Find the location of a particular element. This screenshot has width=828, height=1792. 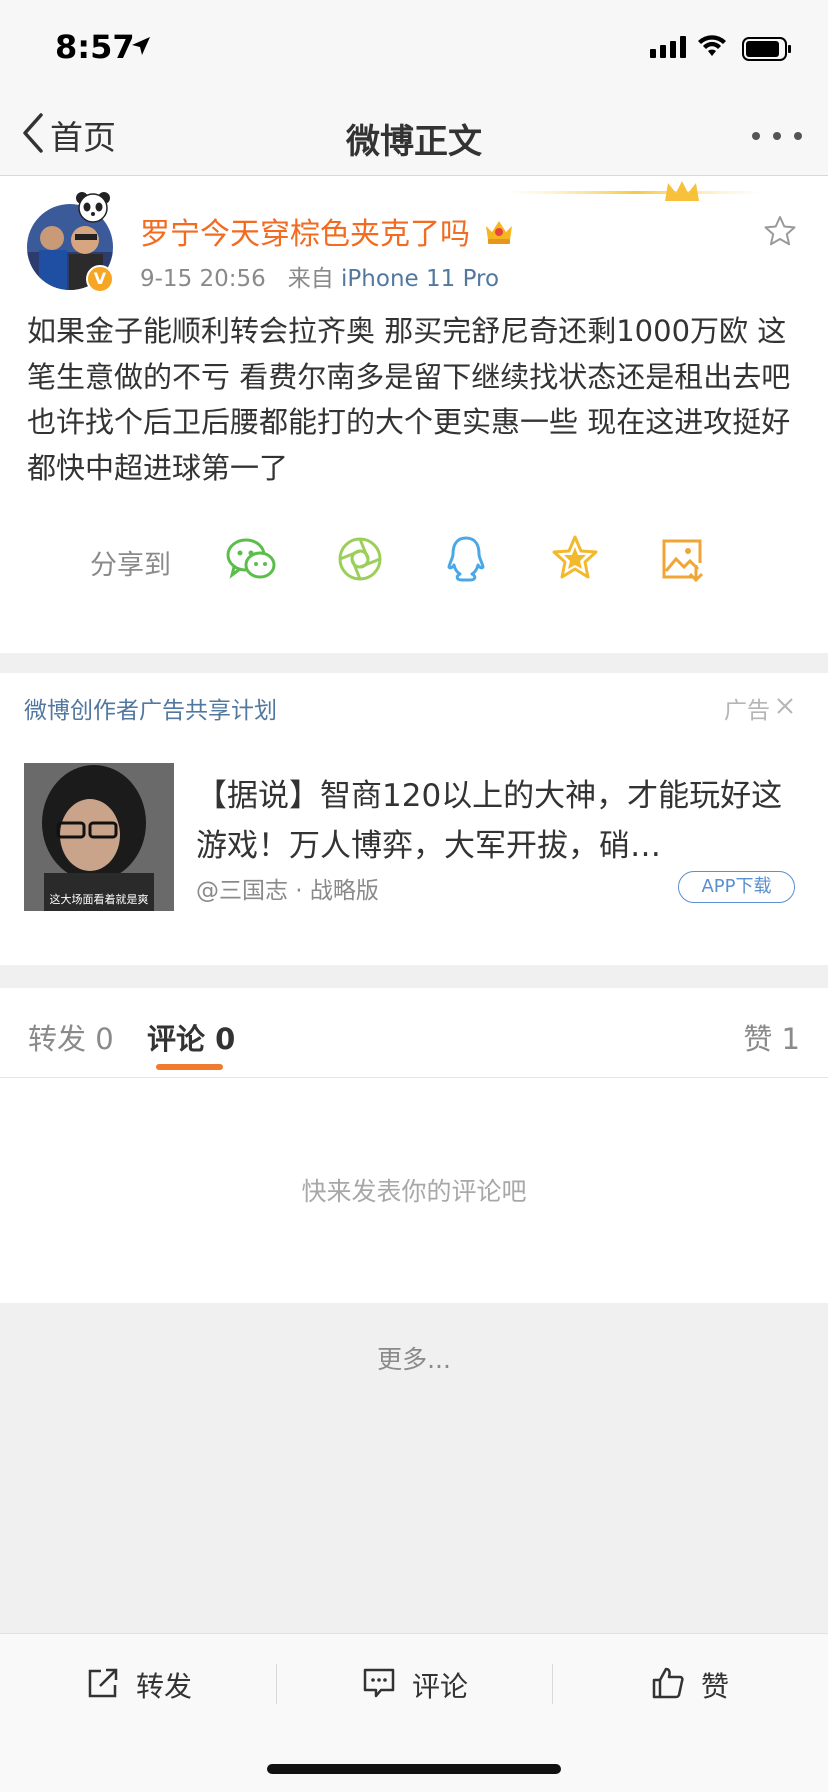

tab-repost: 转发 0 is located at coordinates (71, 1037).